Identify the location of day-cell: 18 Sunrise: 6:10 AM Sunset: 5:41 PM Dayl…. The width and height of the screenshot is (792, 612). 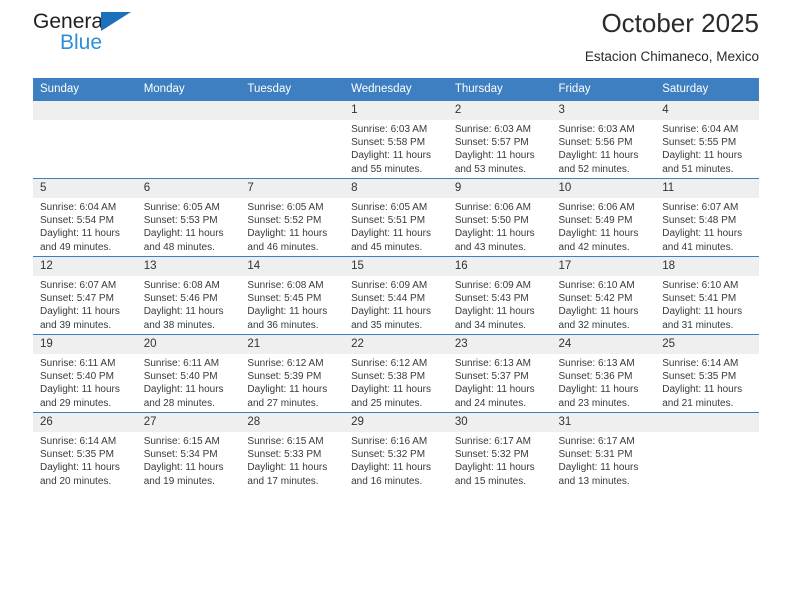
(707, 295).